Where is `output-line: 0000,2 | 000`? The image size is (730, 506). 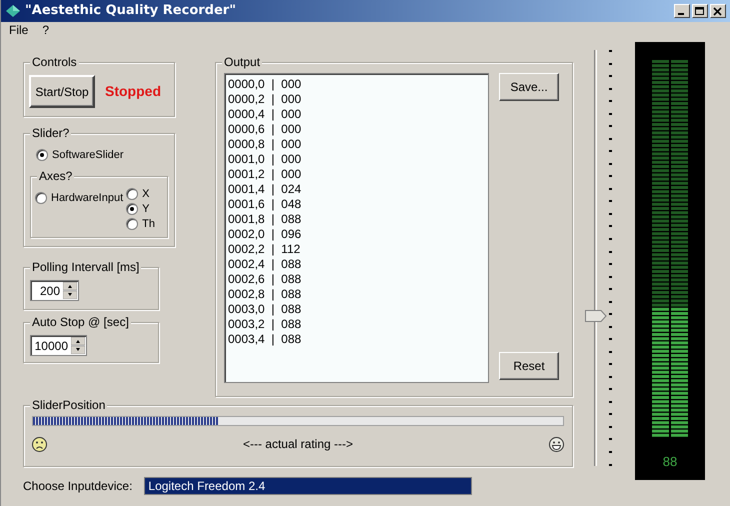 output-line: 0000,2 | 000 is located at coordinates (265, 99).